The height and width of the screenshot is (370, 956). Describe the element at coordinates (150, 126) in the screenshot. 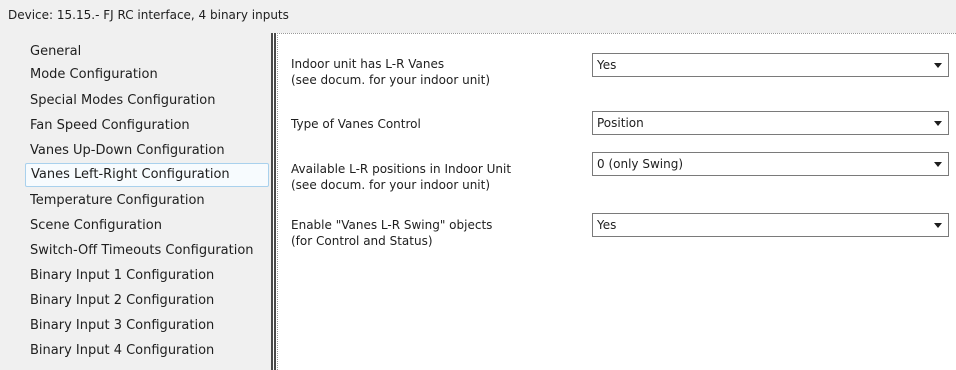

I see `sidebar-item-fan-speed-configuration: Fan Speed Configuration` at that location.